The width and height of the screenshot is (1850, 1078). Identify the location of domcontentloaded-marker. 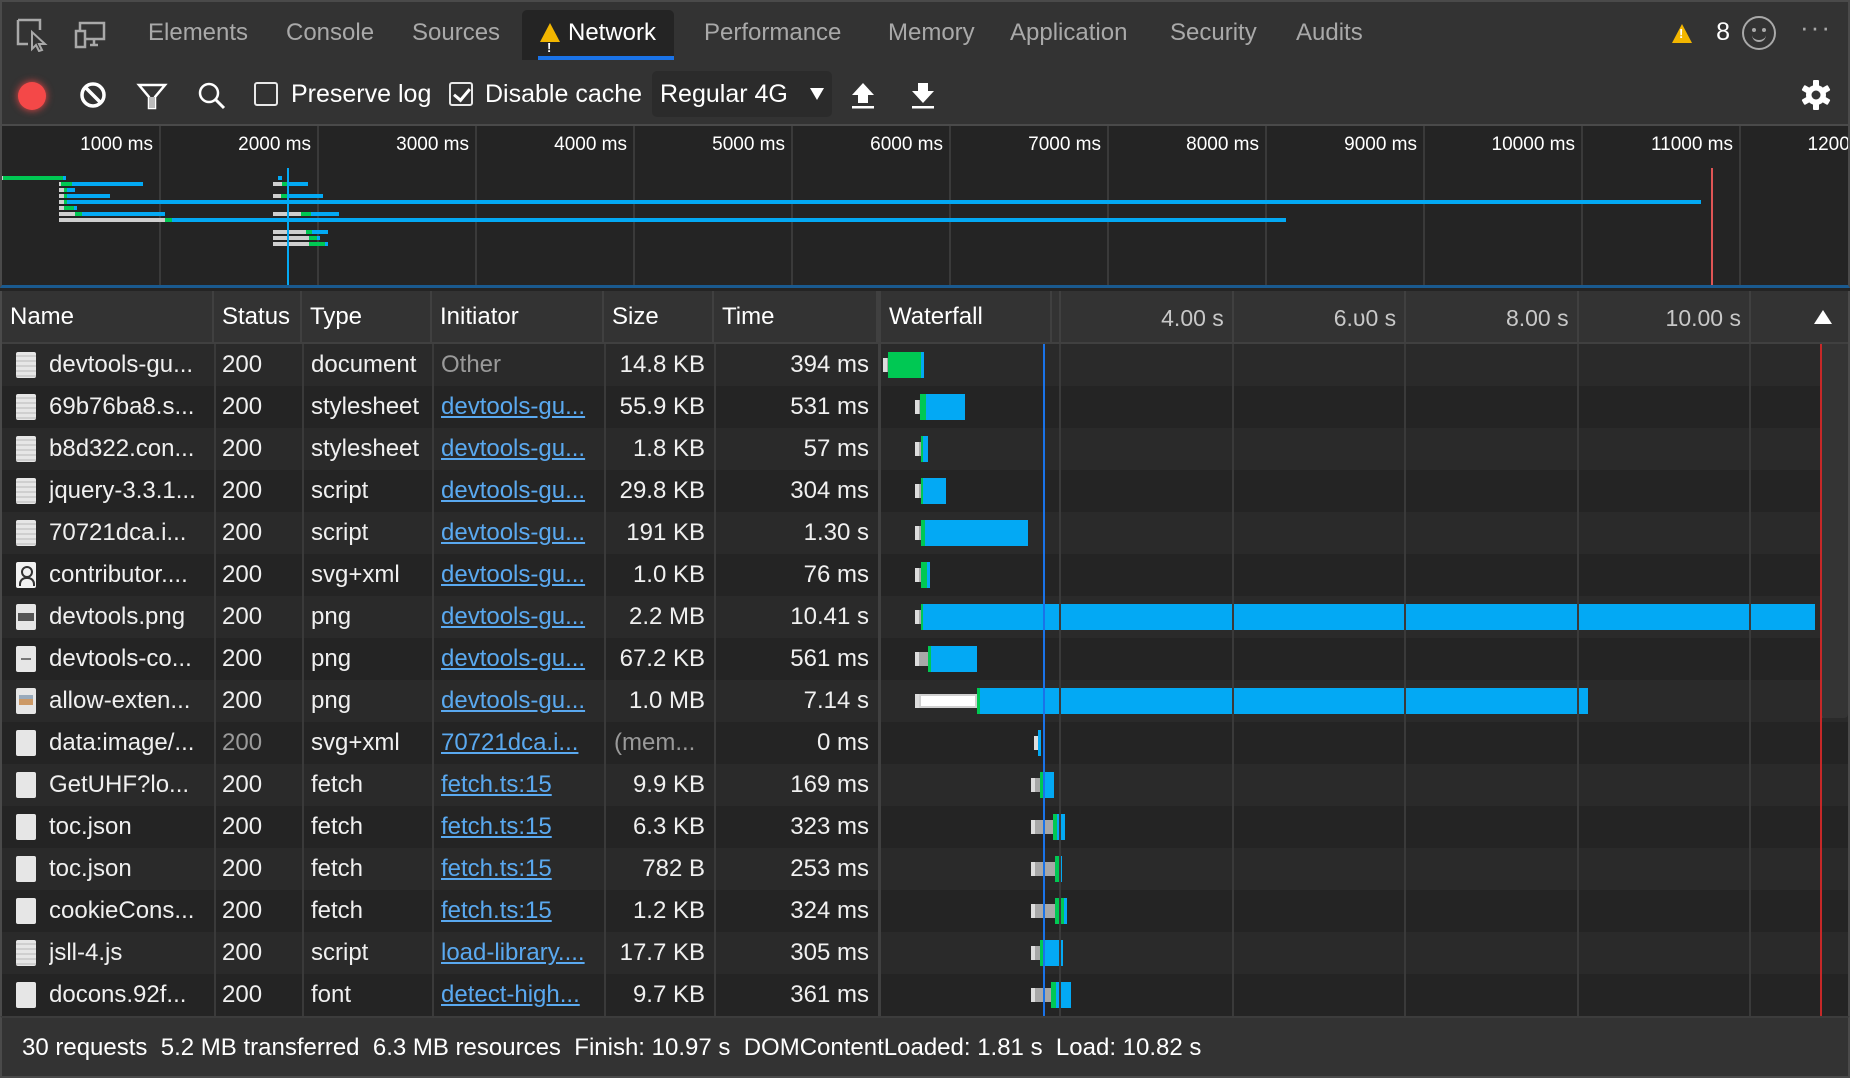
(1044, 680).